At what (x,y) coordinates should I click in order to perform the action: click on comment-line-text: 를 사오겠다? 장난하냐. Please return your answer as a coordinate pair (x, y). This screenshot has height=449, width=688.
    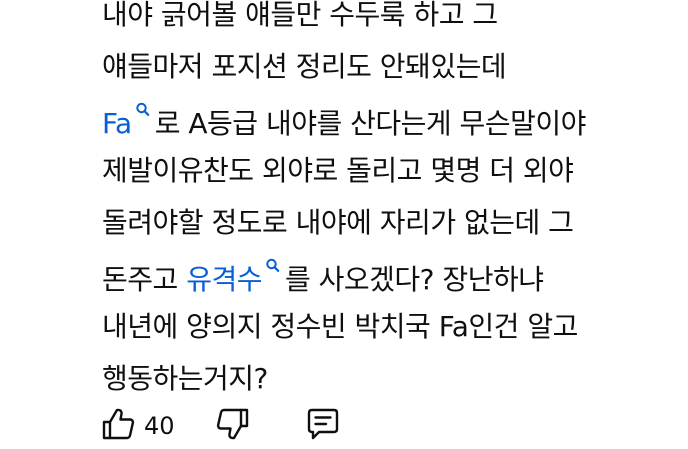
    Looking at the image, I should click on (414, 279).